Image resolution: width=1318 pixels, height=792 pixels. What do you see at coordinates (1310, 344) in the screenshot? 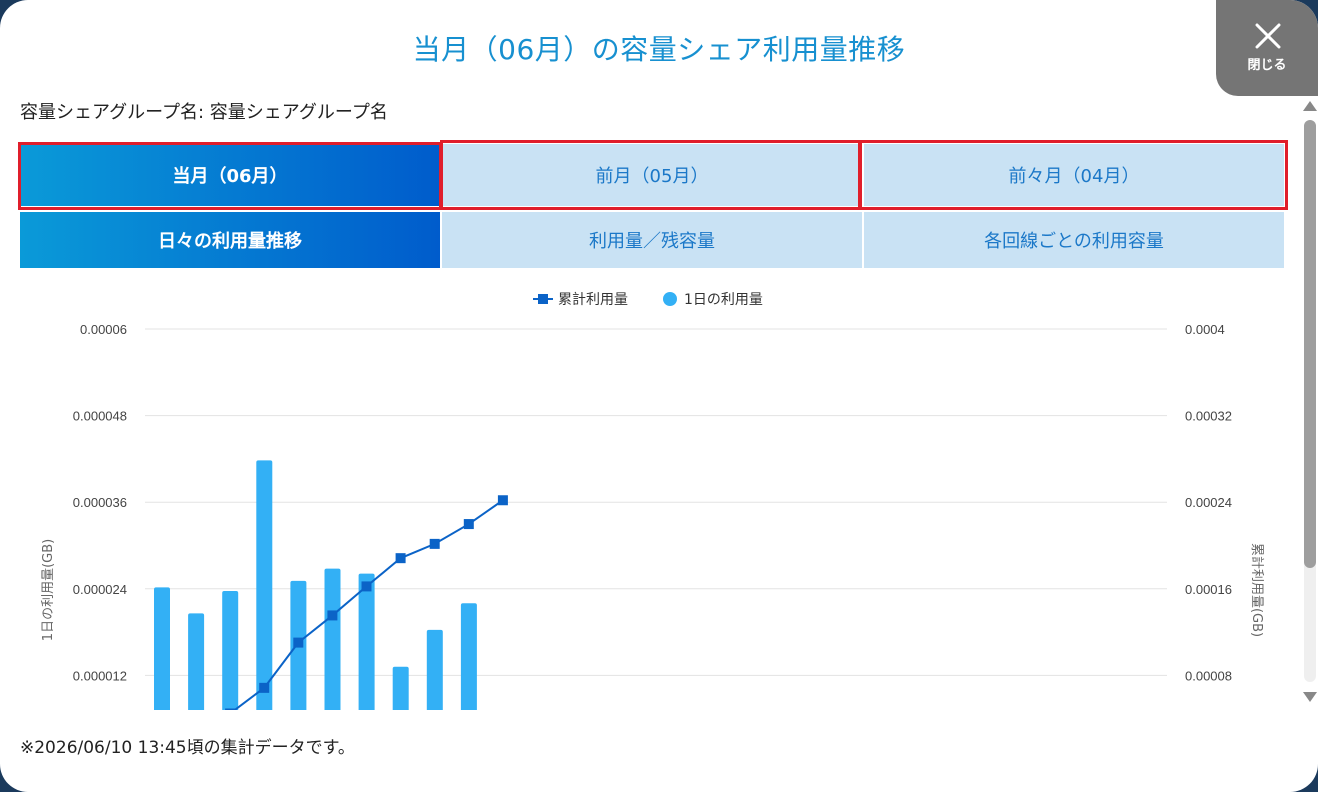
I see `scrollbar-thumb` at bounding box center [1310, 344].